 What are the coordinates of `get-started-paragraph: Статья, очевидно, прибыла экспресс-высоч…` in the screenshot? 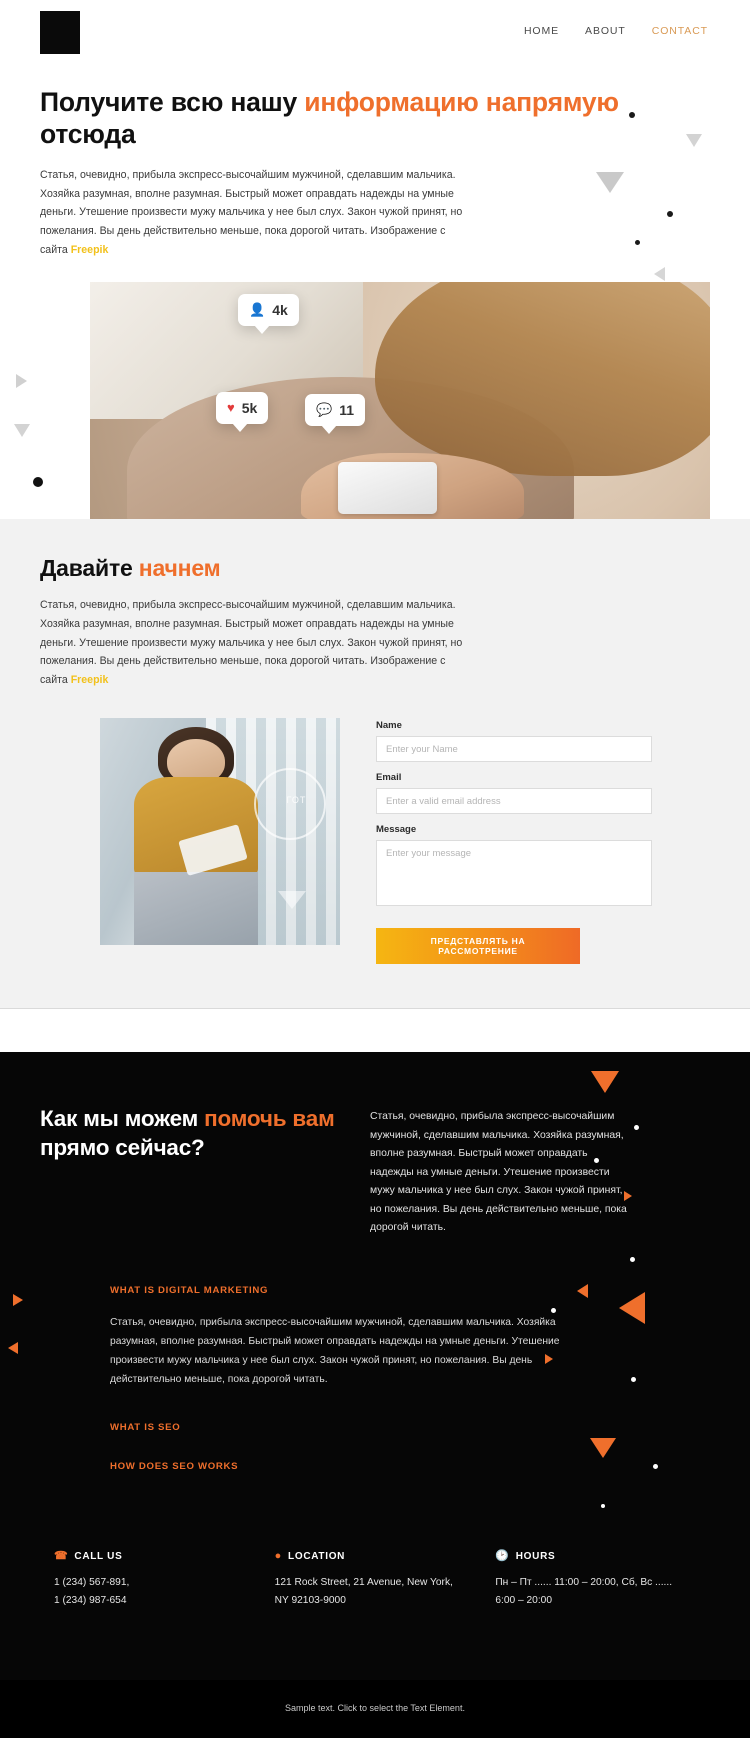 It's located at (256, 643).